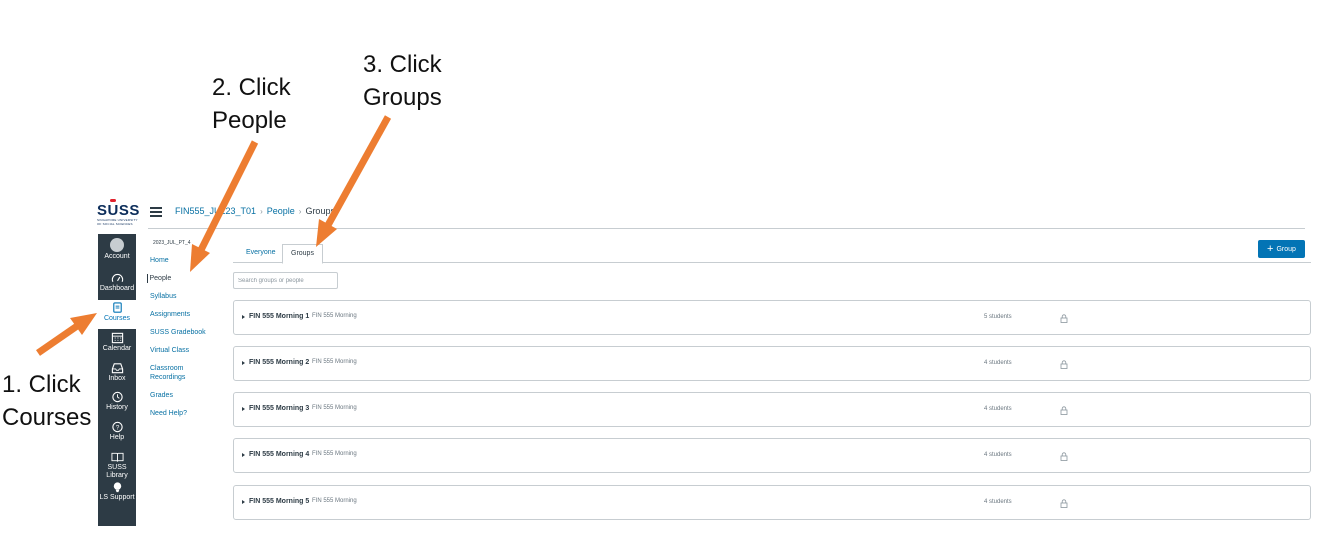 This screenshot has width=1334, height=548. What do you see at coordinates (46, 401) in the screenshot?
I see `annotation-step1: 1. Click Courses` at bounding box center [46, 401].